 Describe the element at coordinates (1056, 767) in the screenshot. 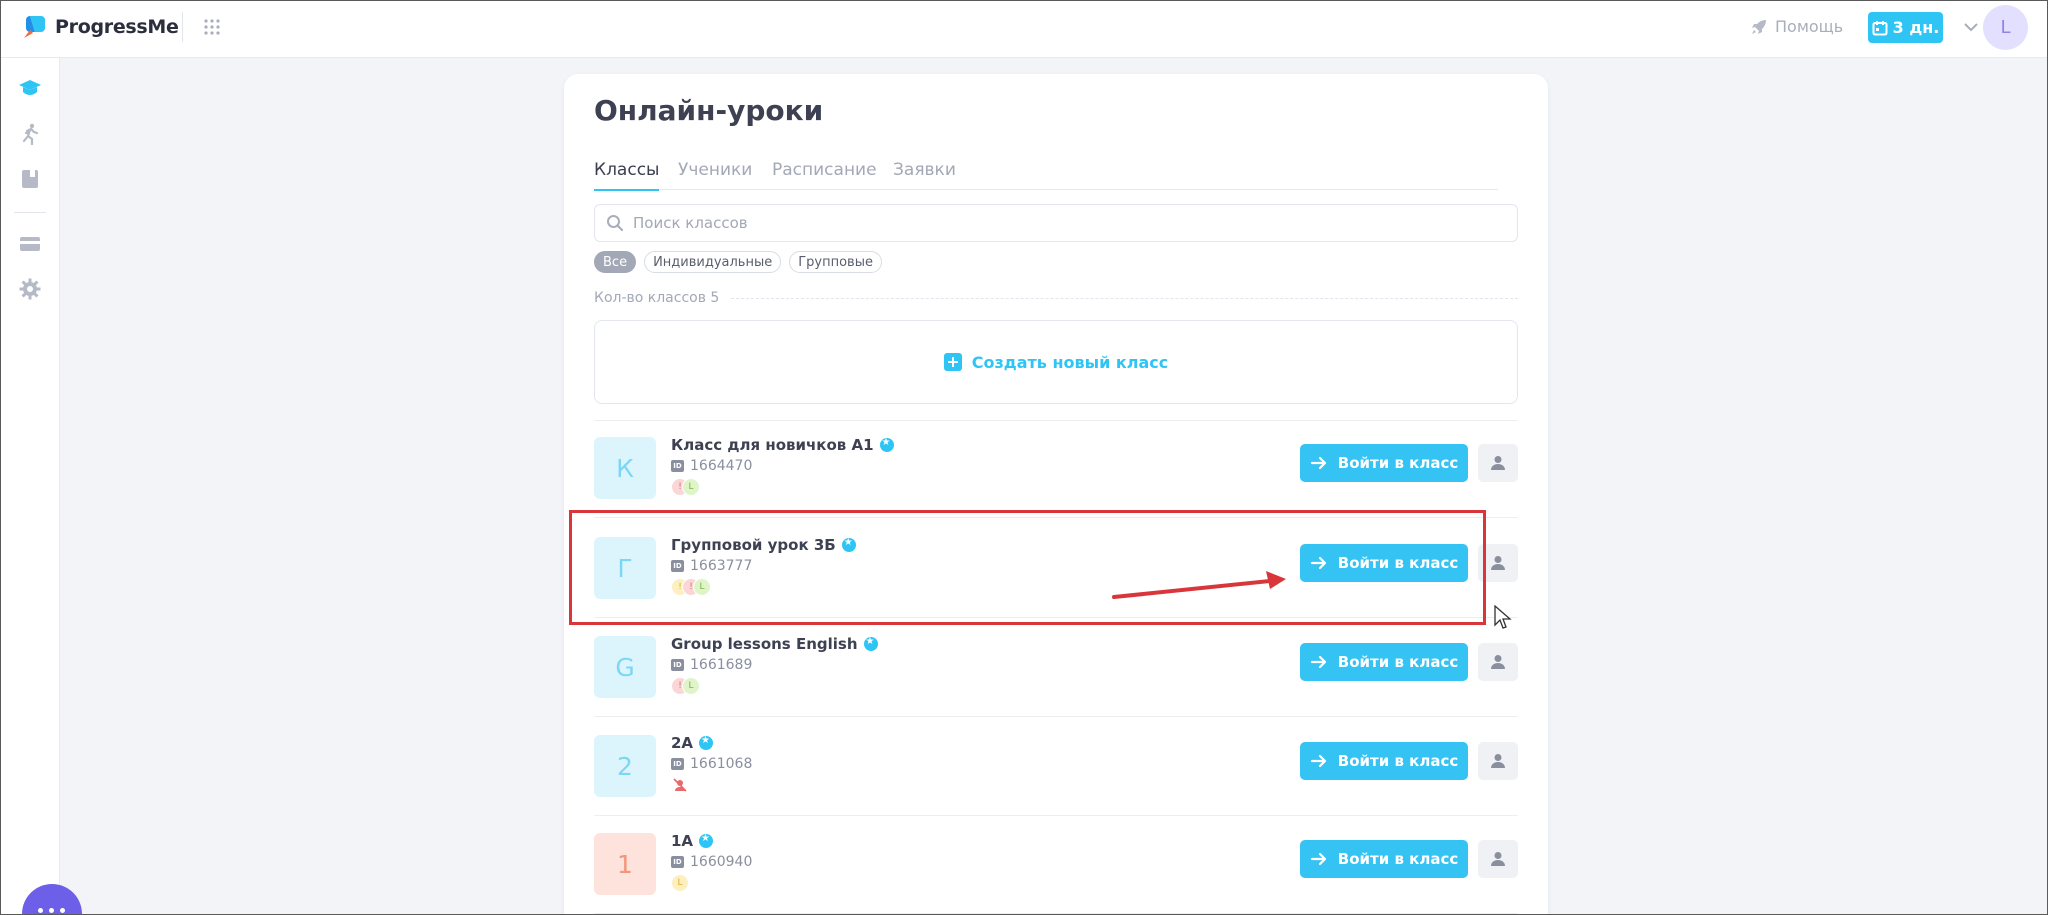

I see `class-row: 2 2А ID 1661068 Войти в класс` at that location.